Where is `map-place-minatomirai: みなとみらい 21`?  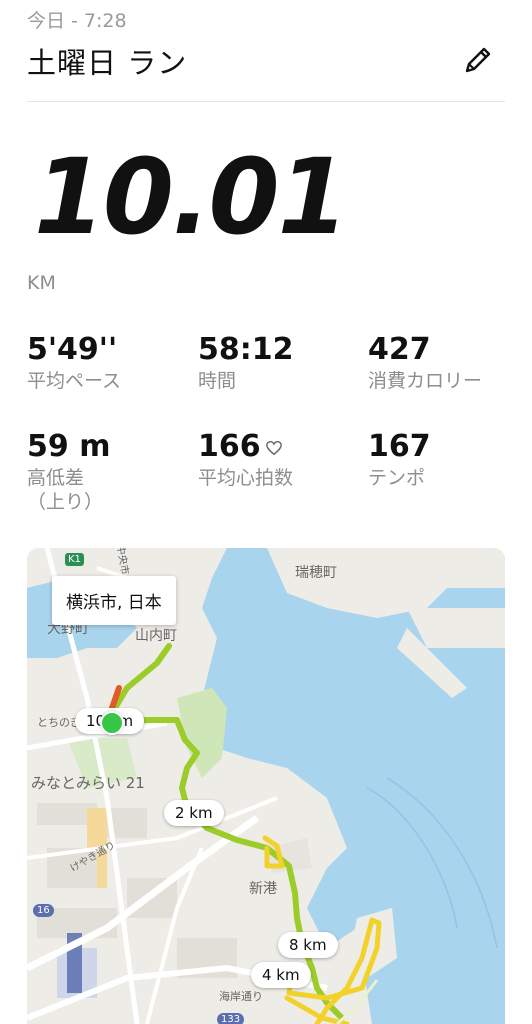
map-place-minatomirai: みなとみらい 21 is located at coordinates (88, 783).